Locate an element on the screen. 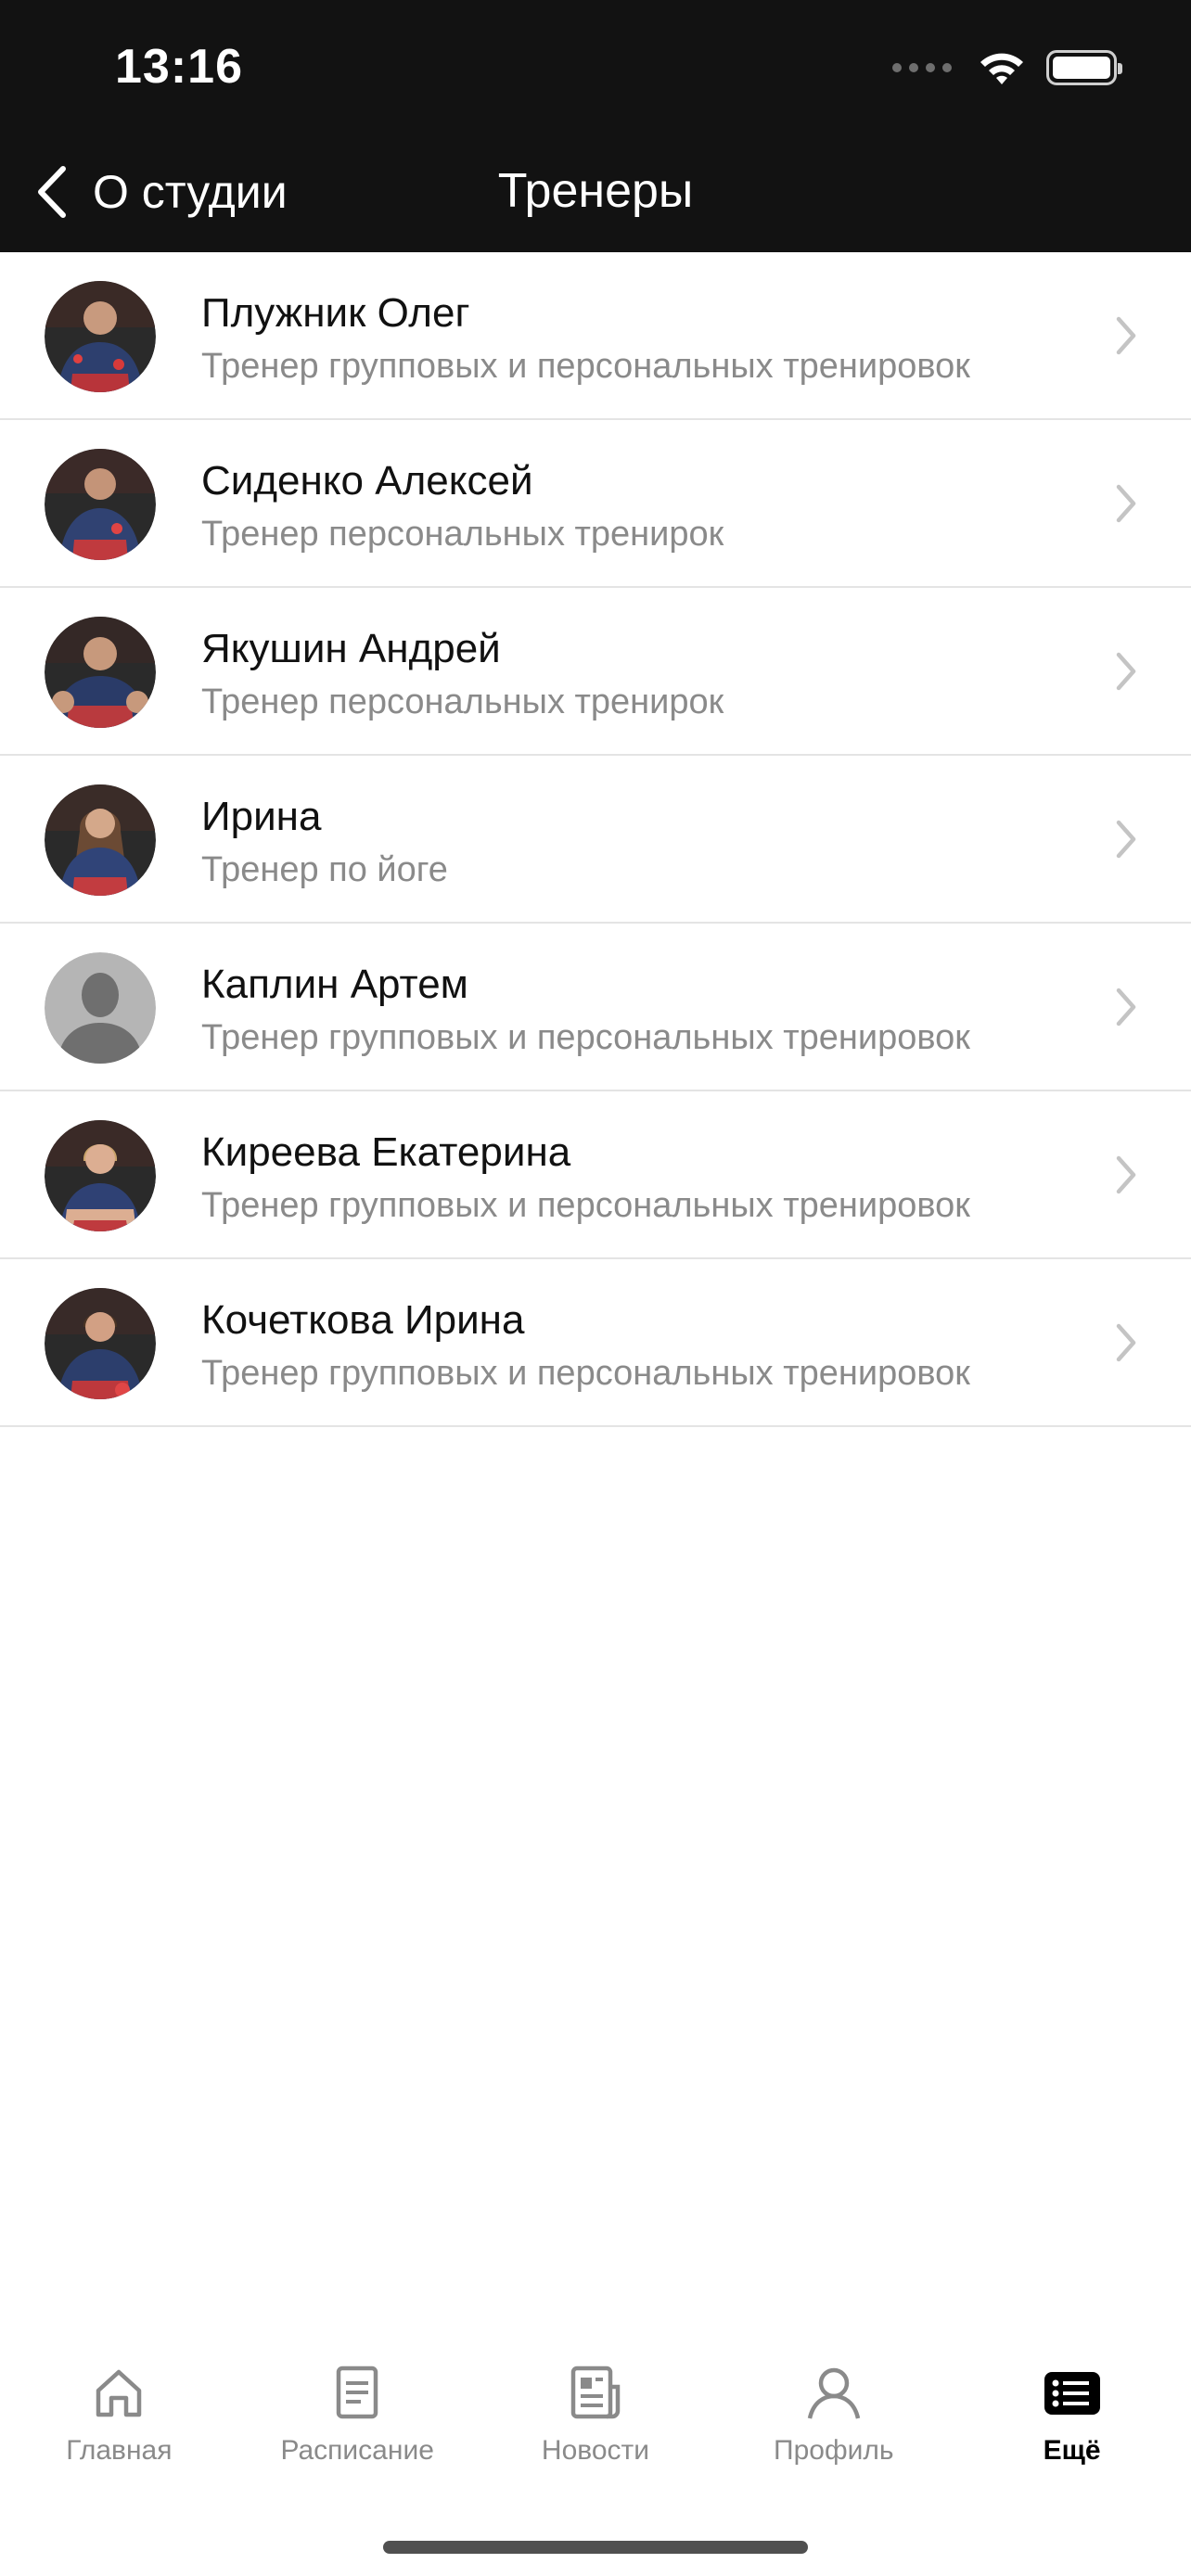 This screenshot has width=1191, height=2576. schedule-icon is located at coordinates (357, 2393).